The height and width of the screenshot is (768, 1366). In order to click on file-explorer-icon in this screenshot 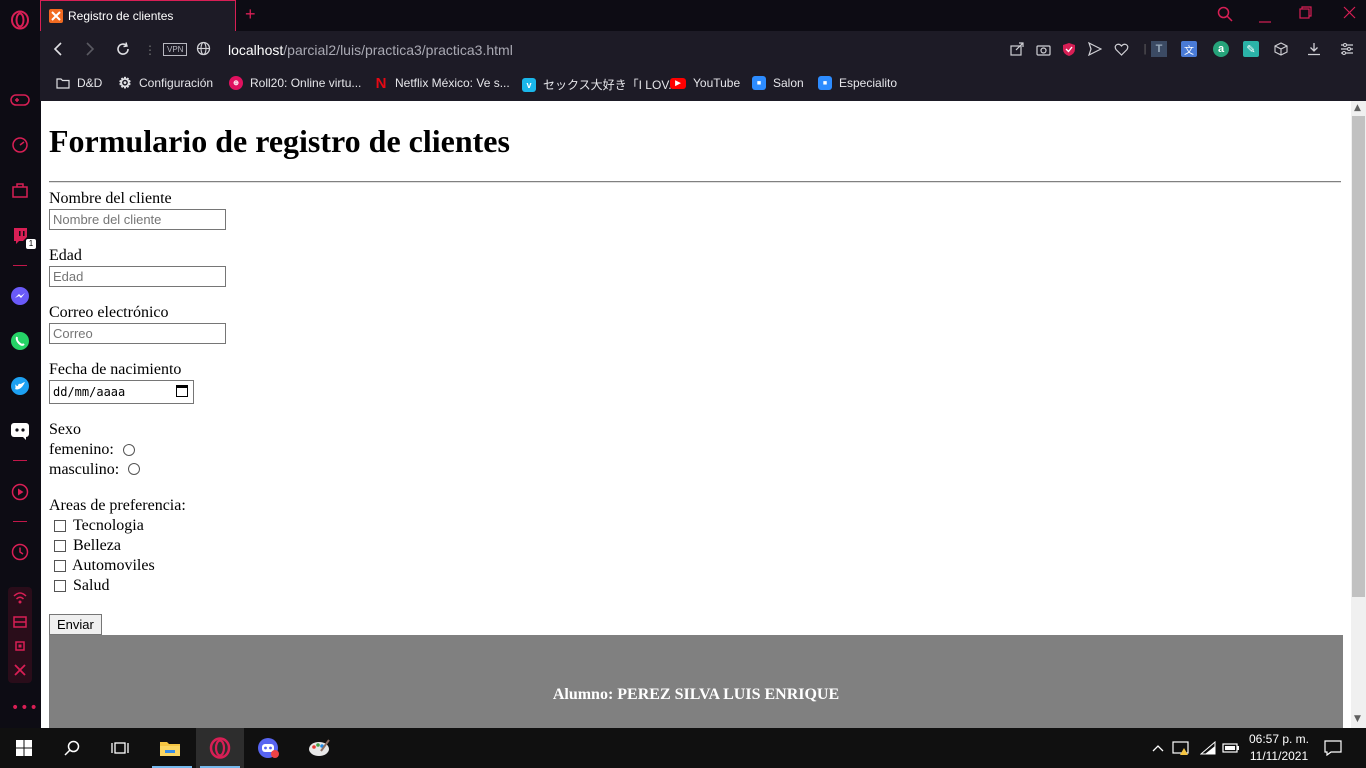, I will do `click(170, 748)`.